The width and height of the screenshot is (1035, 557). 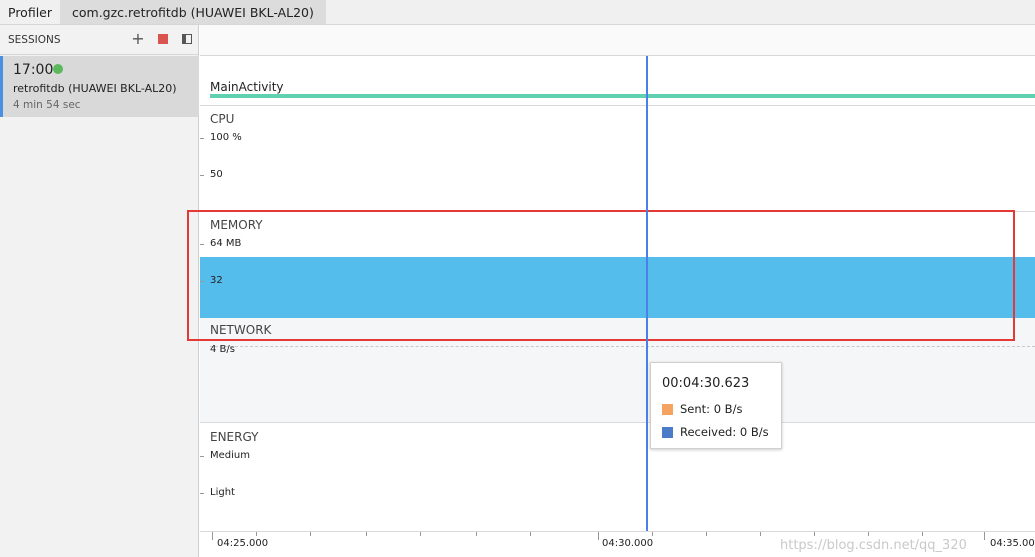 What do you see at coordinates (216, 174) in the screenshot?
I see `cpu-mid-label: 50` at bounding box center [216, 174].